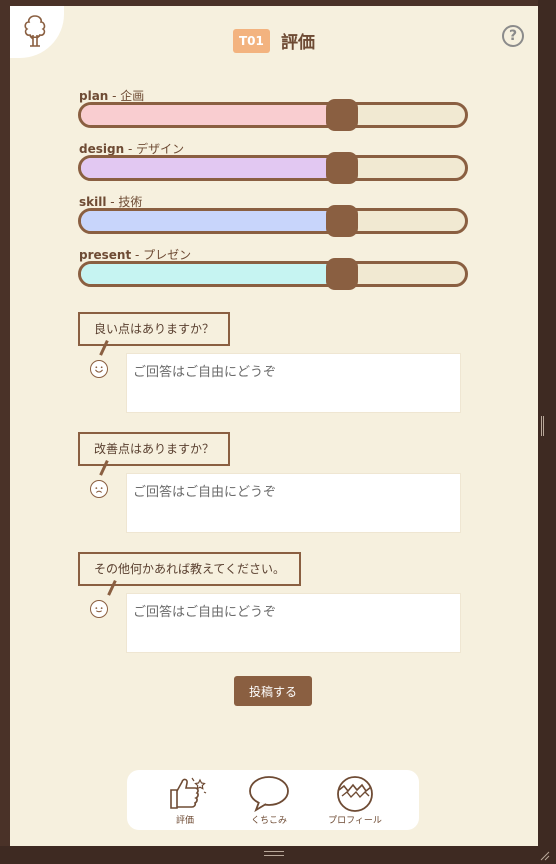  I want to click on vertical-resize-handle, so click(542, 426).